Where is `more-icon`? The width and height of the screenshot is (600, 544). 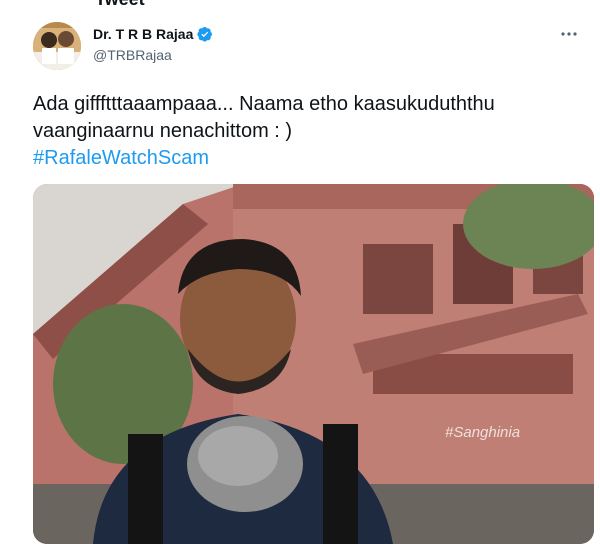
more-icon is located at coordinates (569, 36).